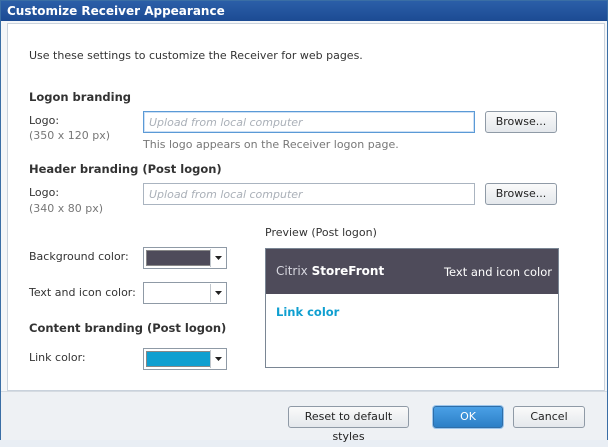  I want to click on background-color-picker, so click(185, 258).